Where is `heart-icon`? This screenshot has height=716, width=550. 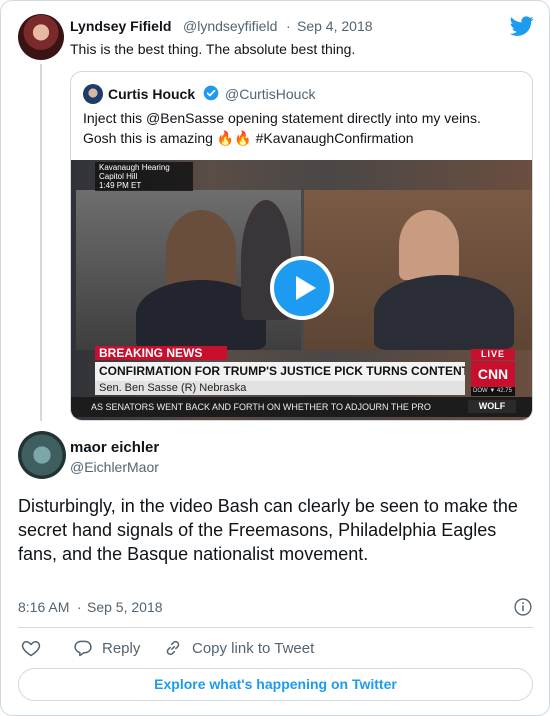 heart-icon is located at coordinates (31, 649).